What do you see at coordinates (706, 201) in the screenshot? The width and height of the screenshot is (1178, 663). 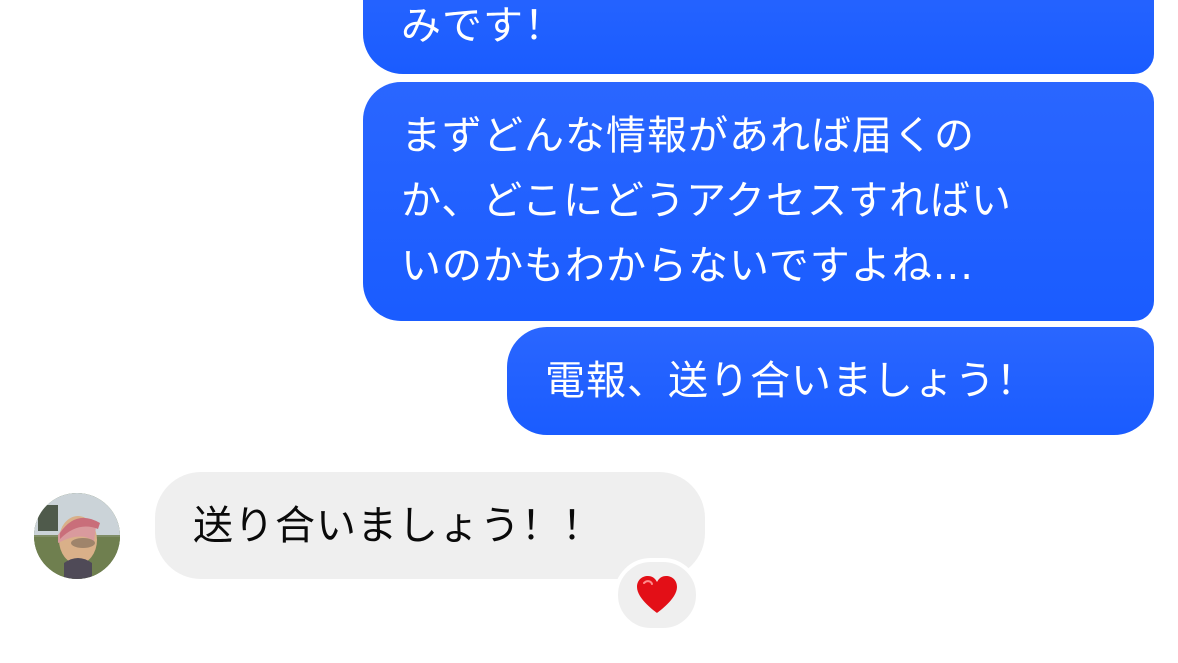 I see `message-text: か、どこにどうアクセスすればい` at bounding box center [706, 201].